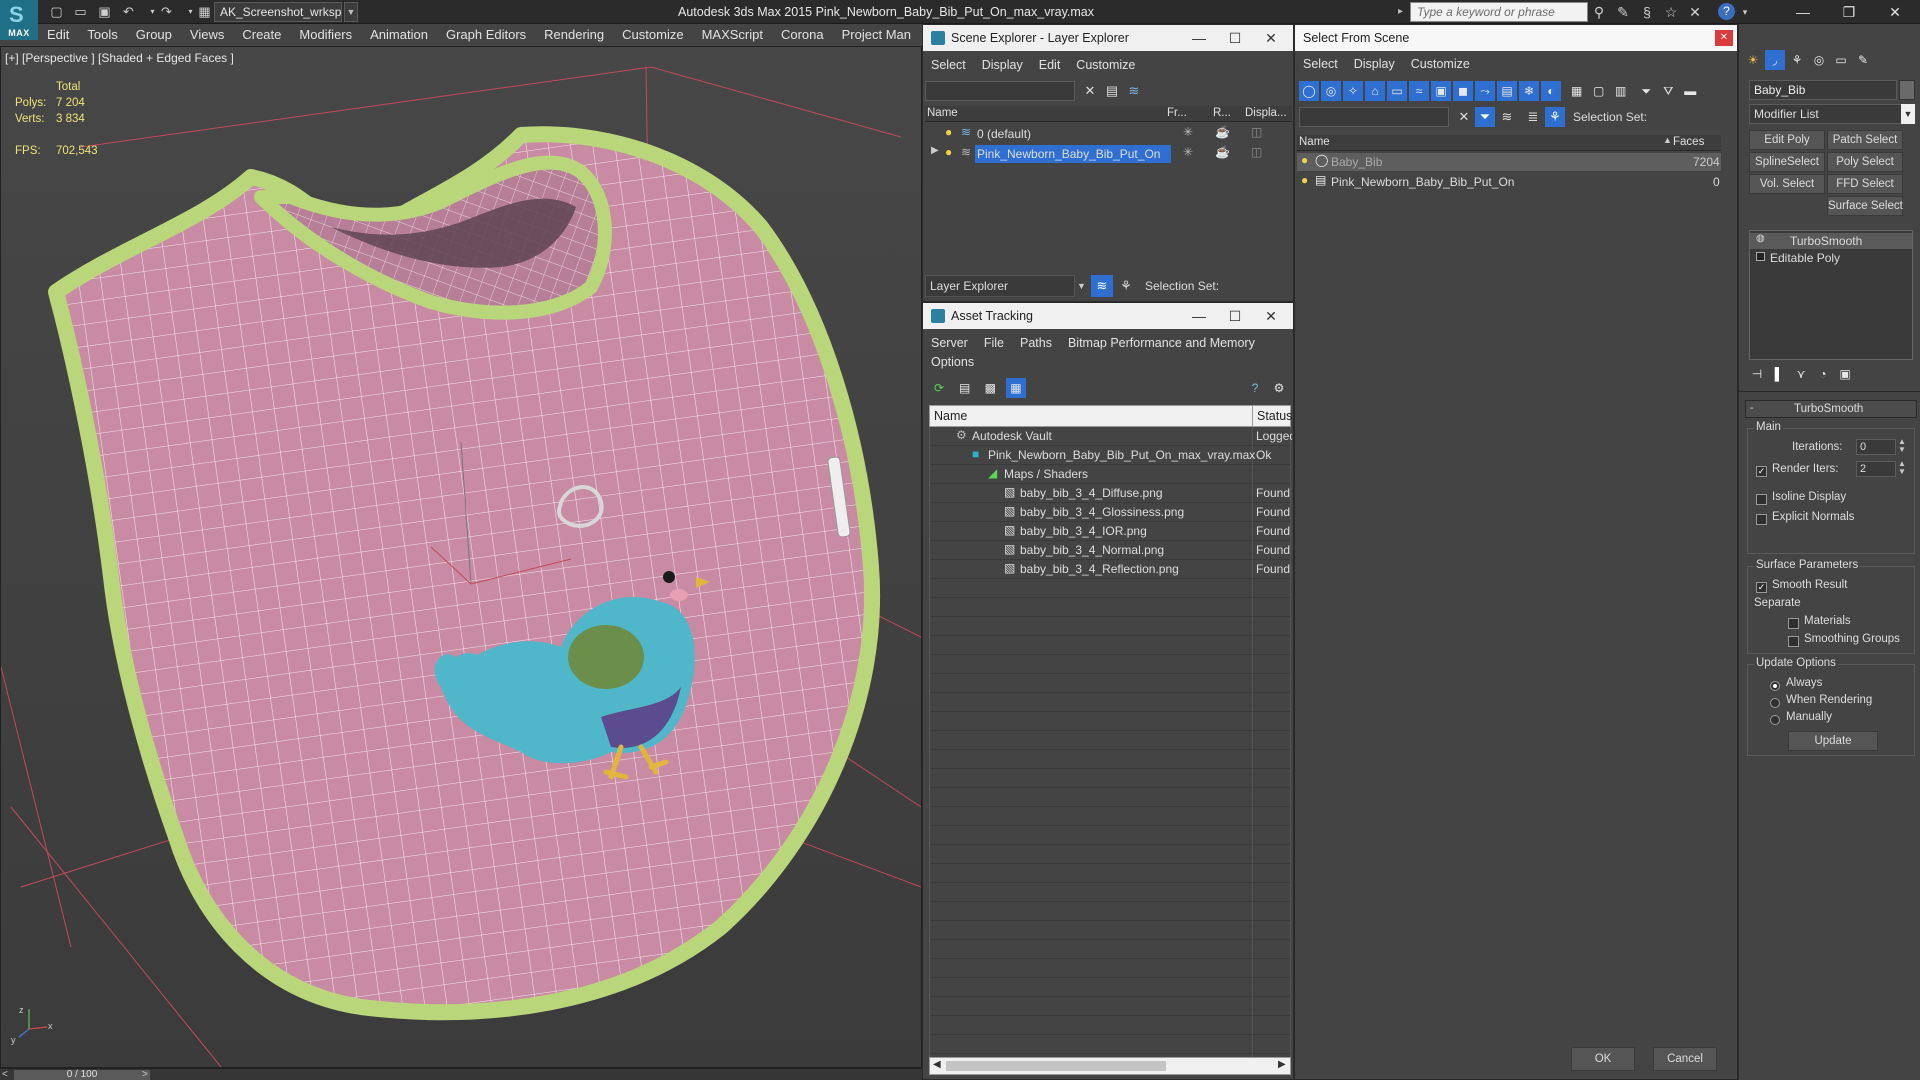 This screenshot has height=1080, width=1920. What do you see at coordinates (461, 1074) in the screenshot?
I see `time-slider-bar: < 0 / 100 >` at bounding box center [461, 1074].